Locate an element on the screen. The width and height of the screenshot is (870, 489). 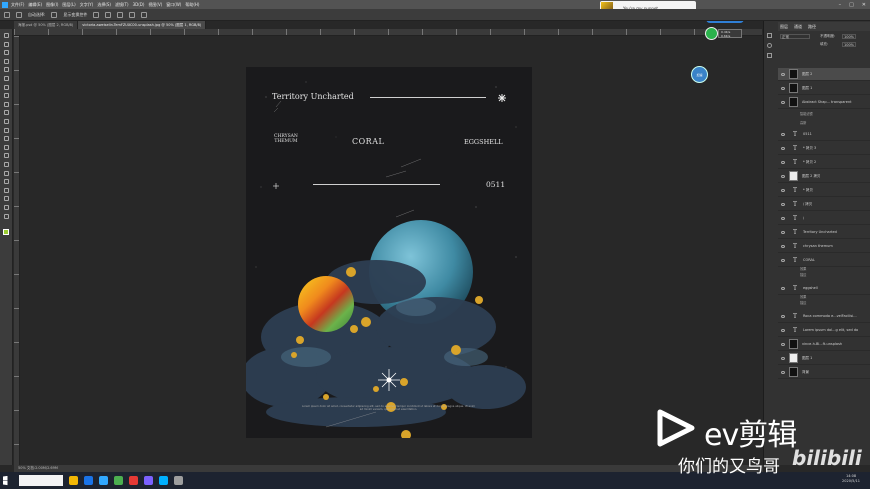
maximize-icon: □ is located at coordinates (851, 5).